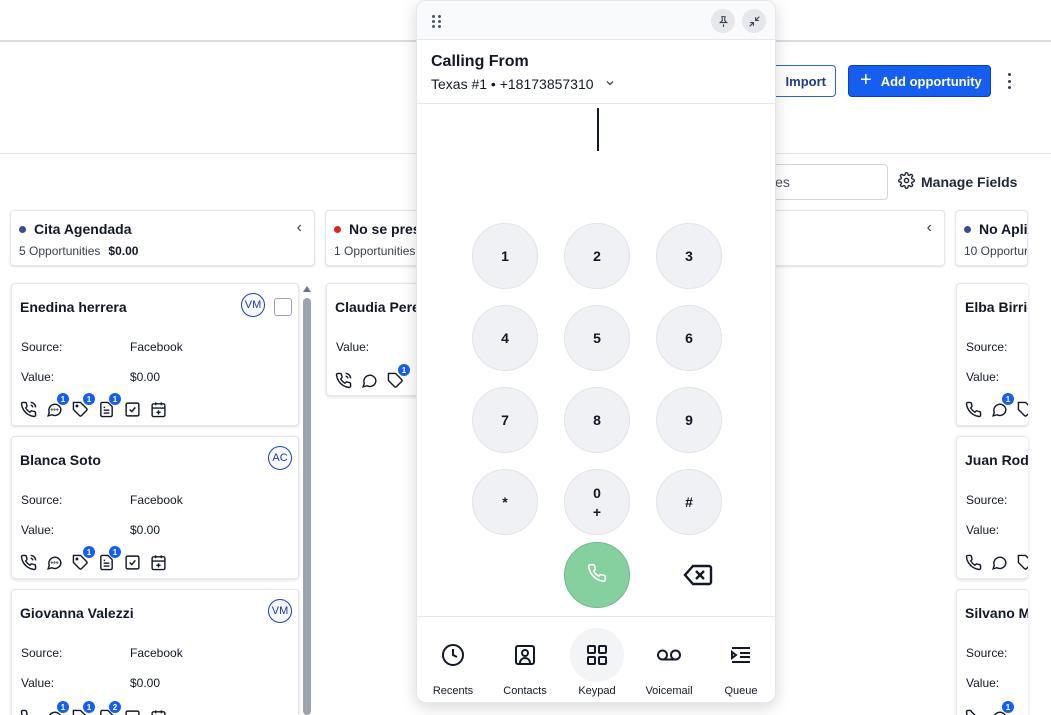 The width and height of the screenshot is (1051, 715). I want to click on add-opportunity-button: + Add opportunity, so click(919, 81).